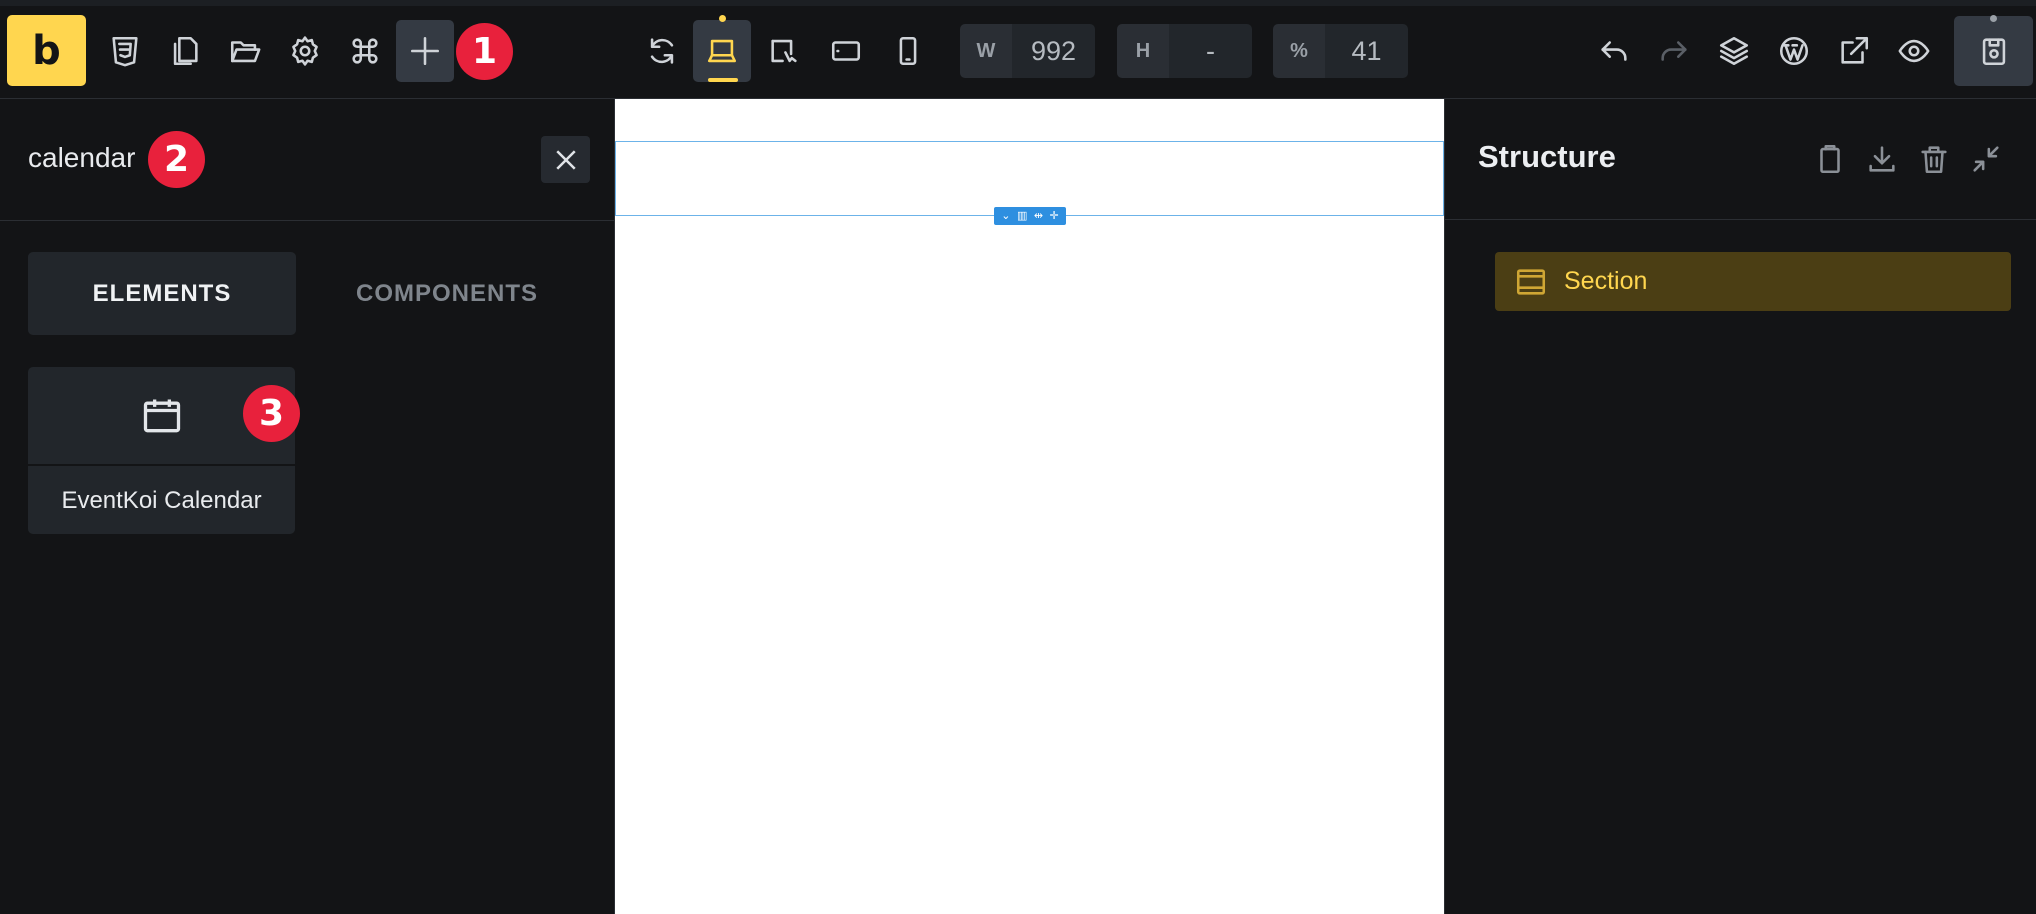  What do you see at coordinates (1038, 216) in the screenshot?
I see `move-horizontal-icon: ⇹` at bounding box center [1038, 216].